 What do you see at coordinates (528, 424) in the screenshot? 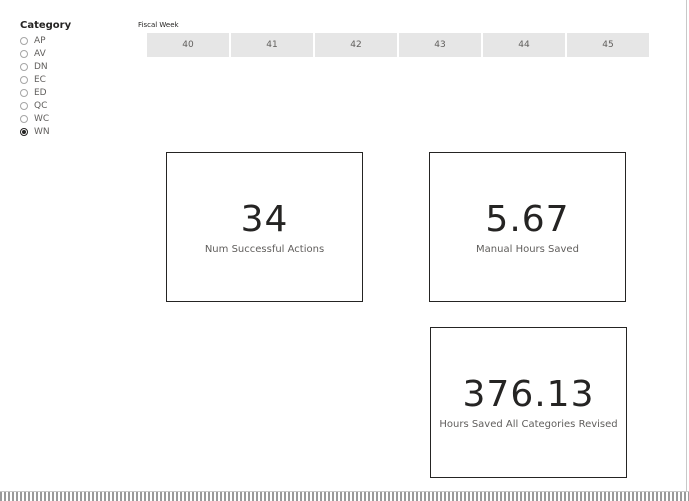
I see `kpi-label: Hours Saved All Categories Revised` at bounding box center [528, 424].